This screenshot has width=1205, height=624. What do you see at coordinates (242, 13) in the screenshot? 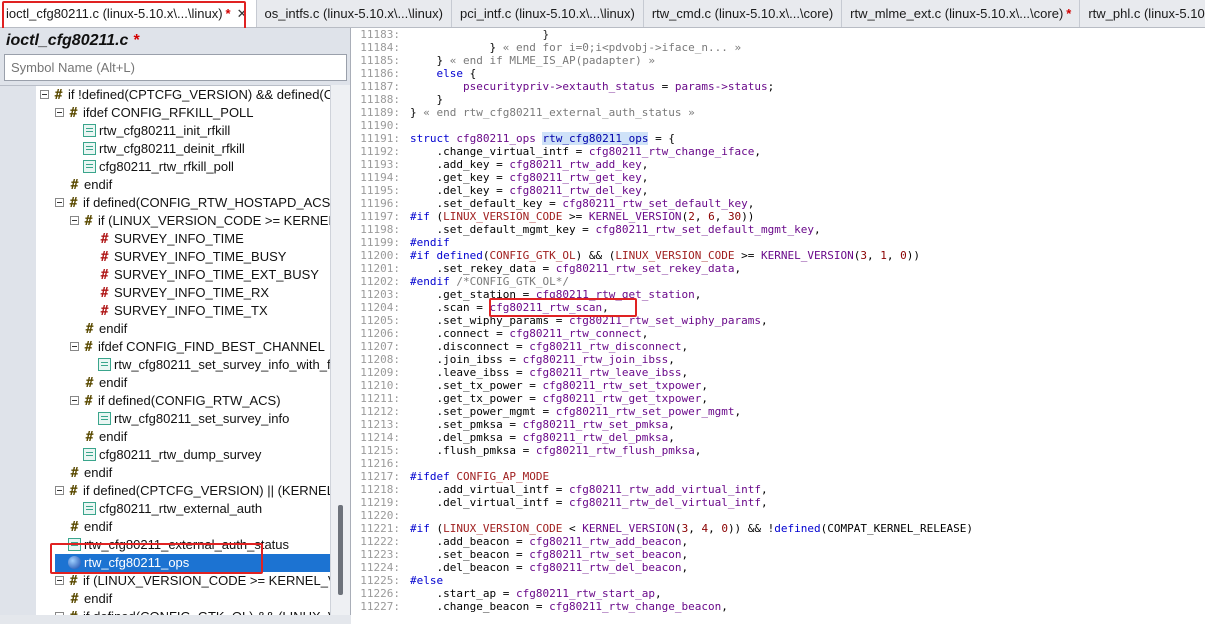
I see `close-icon: ✕` at bounding box center [242, 13].